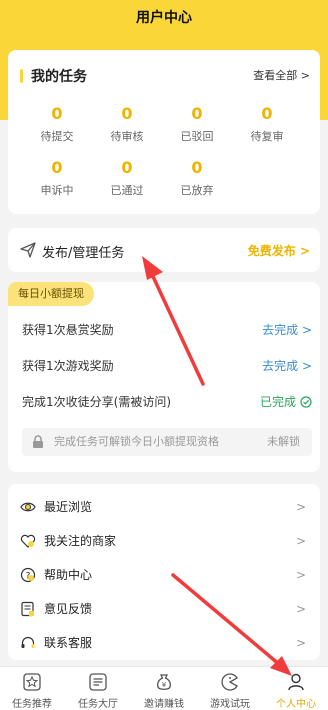 Image resolution: width=328 pixels, height=710 pixels. Describe the element at coordinates (21, 76) in the screenshot. I see `title-accent-bar` at that location.